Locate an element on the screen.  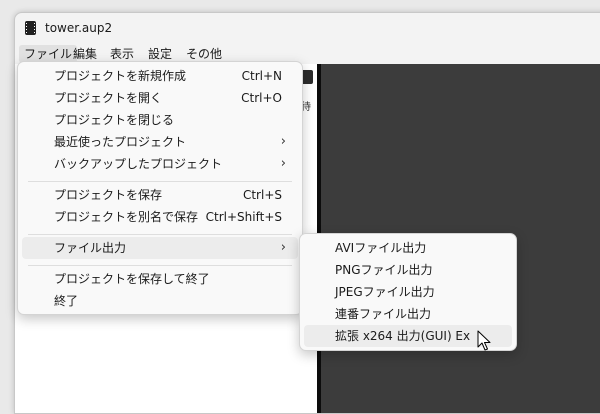
submenu-item-png-export: PNGファイル出力 is located at coordinates (408, 270).